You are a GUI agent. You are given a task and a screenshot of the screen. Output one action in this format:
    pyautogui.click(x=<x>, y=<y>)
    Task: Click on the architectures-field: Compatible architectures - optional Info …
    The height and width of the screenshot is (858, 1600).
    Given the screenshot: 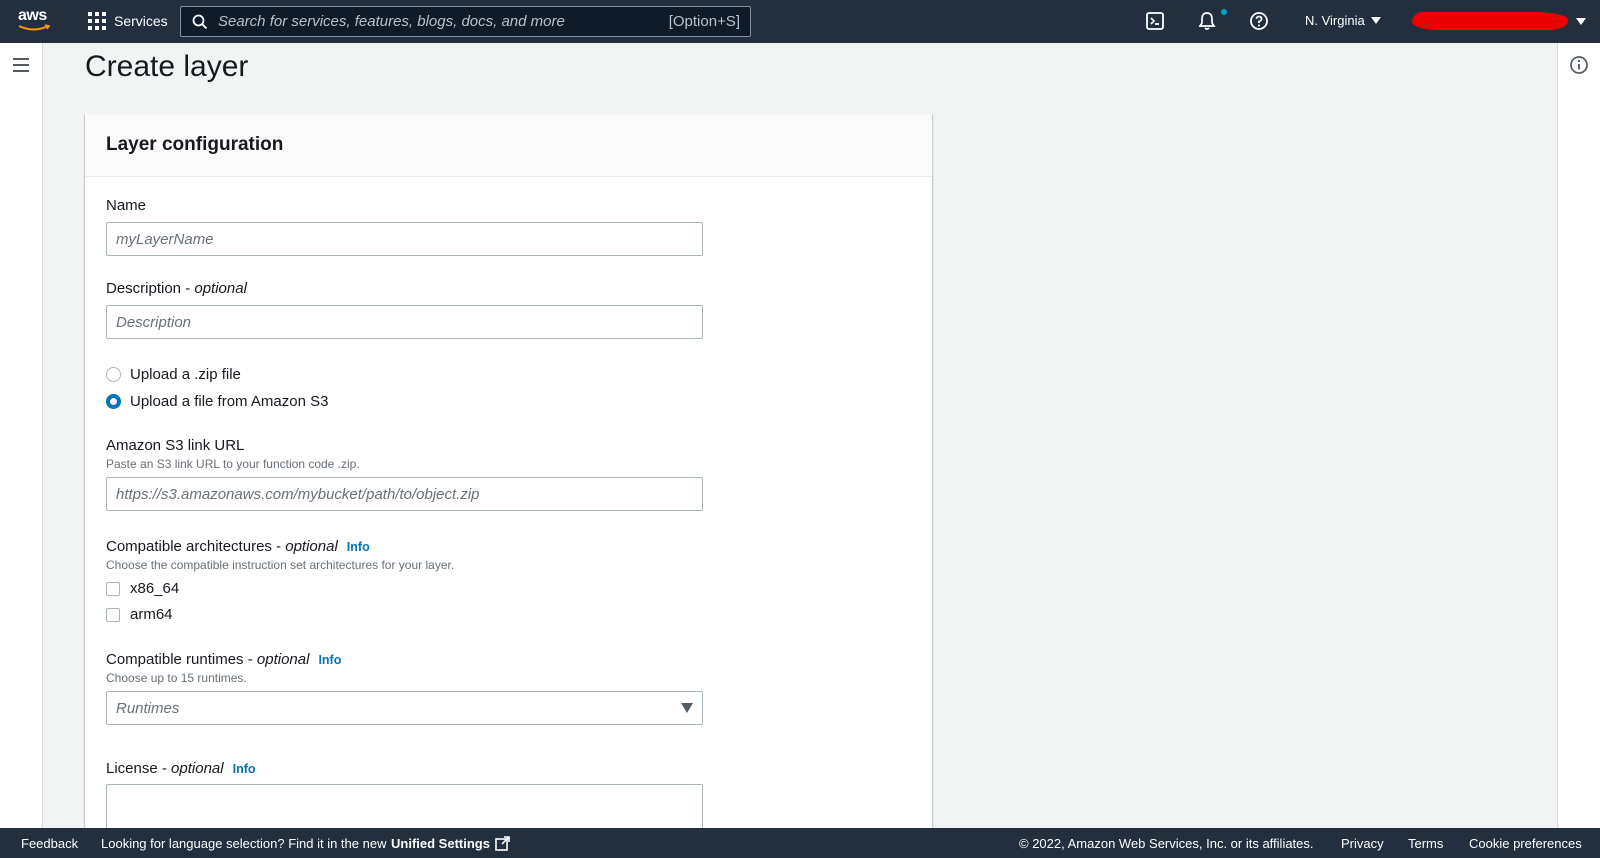 What is the action you would take?
    pyautogui.click(x=280, y=555)
    